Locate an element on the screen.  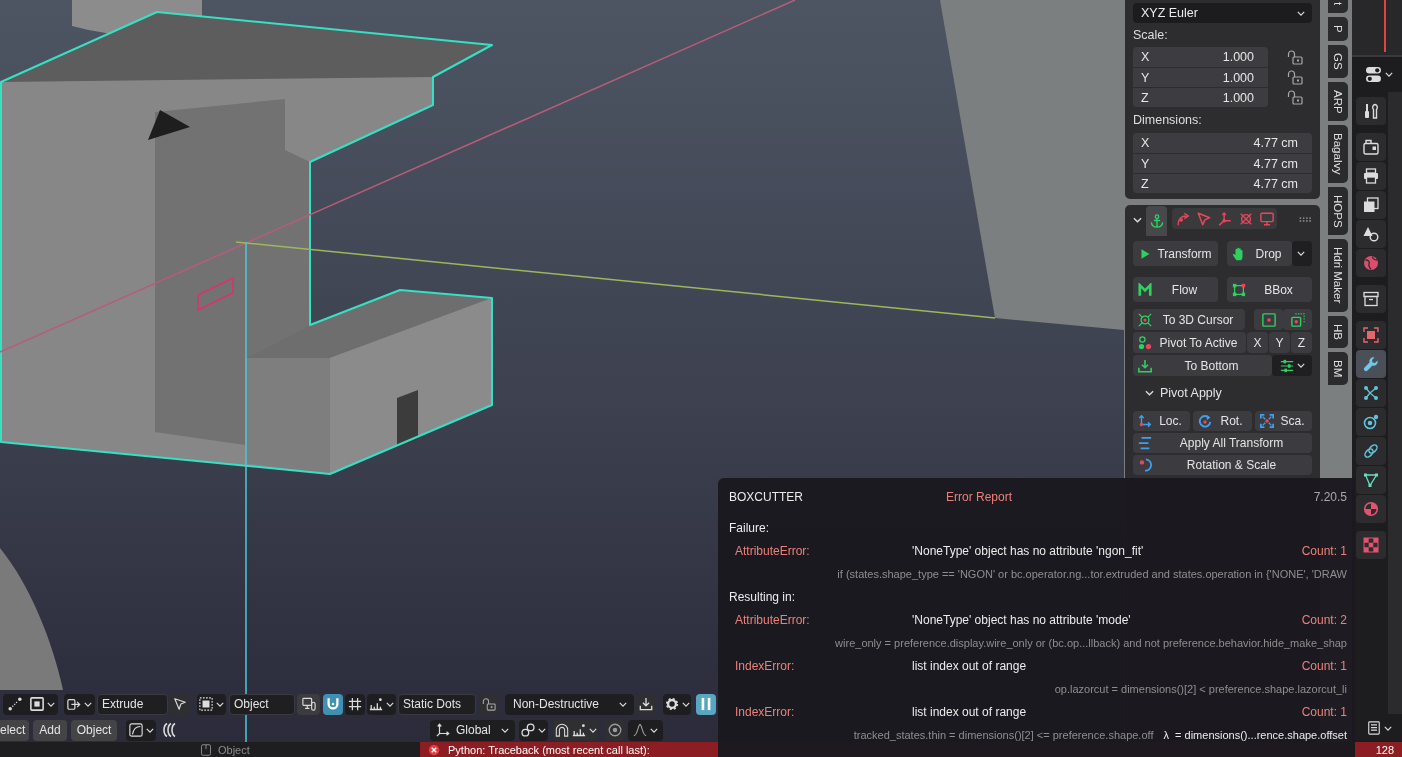
sidebar-tab: GS is located at coordinates (1338, 61).